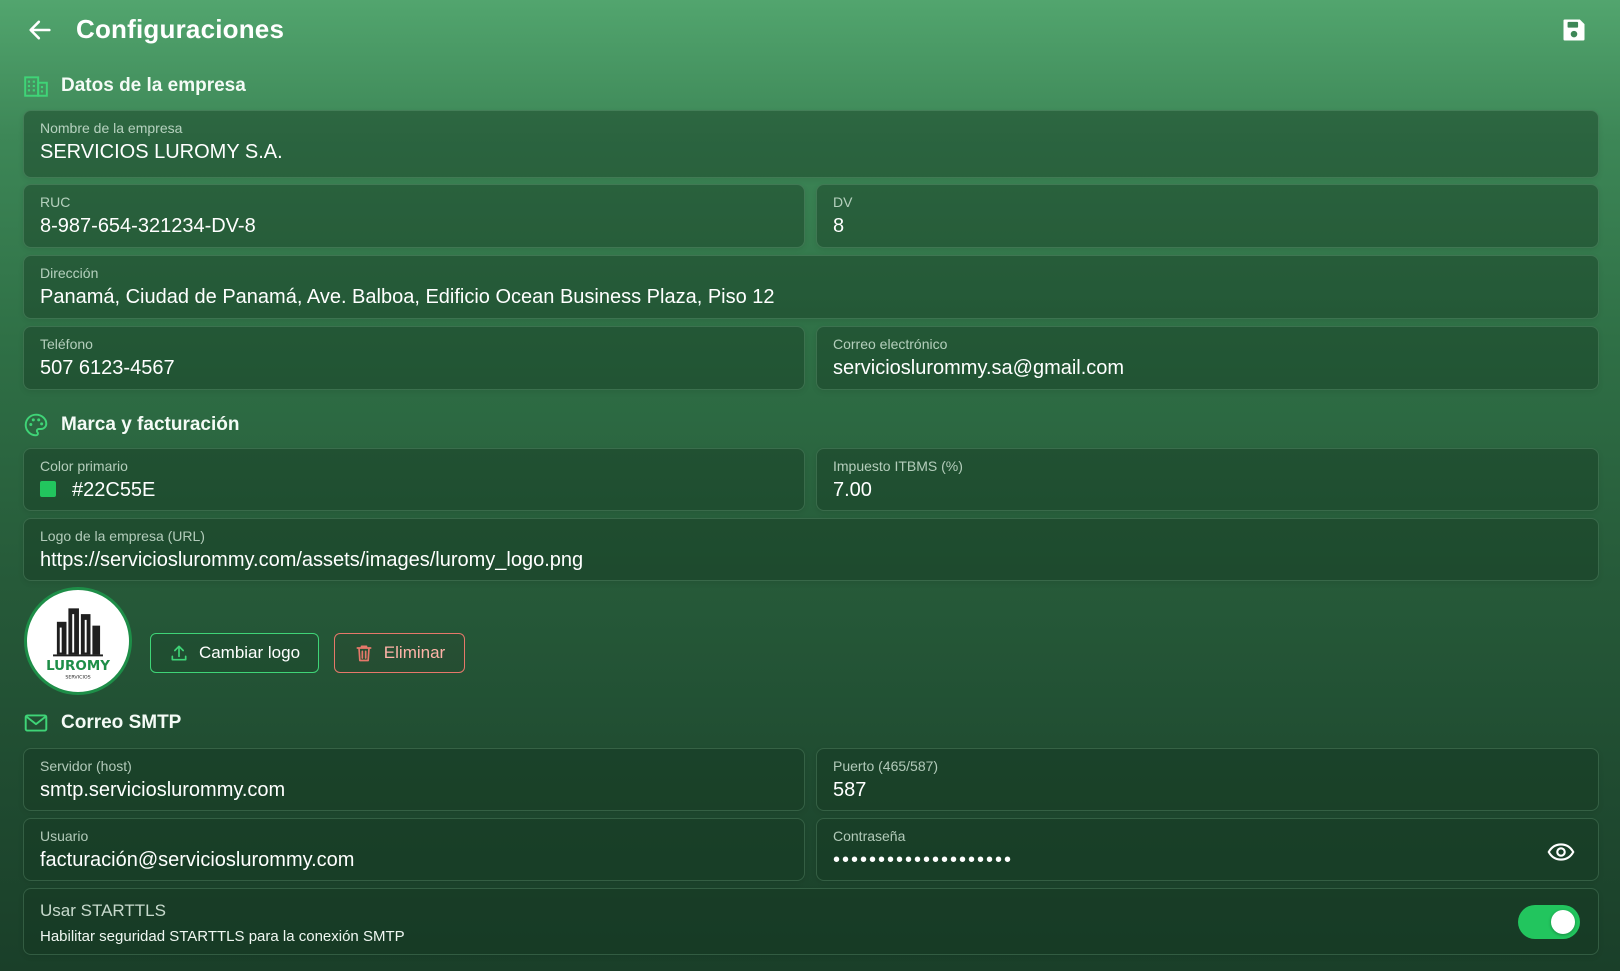  I want to click on ruc-label: RUC, so click(55, 202).